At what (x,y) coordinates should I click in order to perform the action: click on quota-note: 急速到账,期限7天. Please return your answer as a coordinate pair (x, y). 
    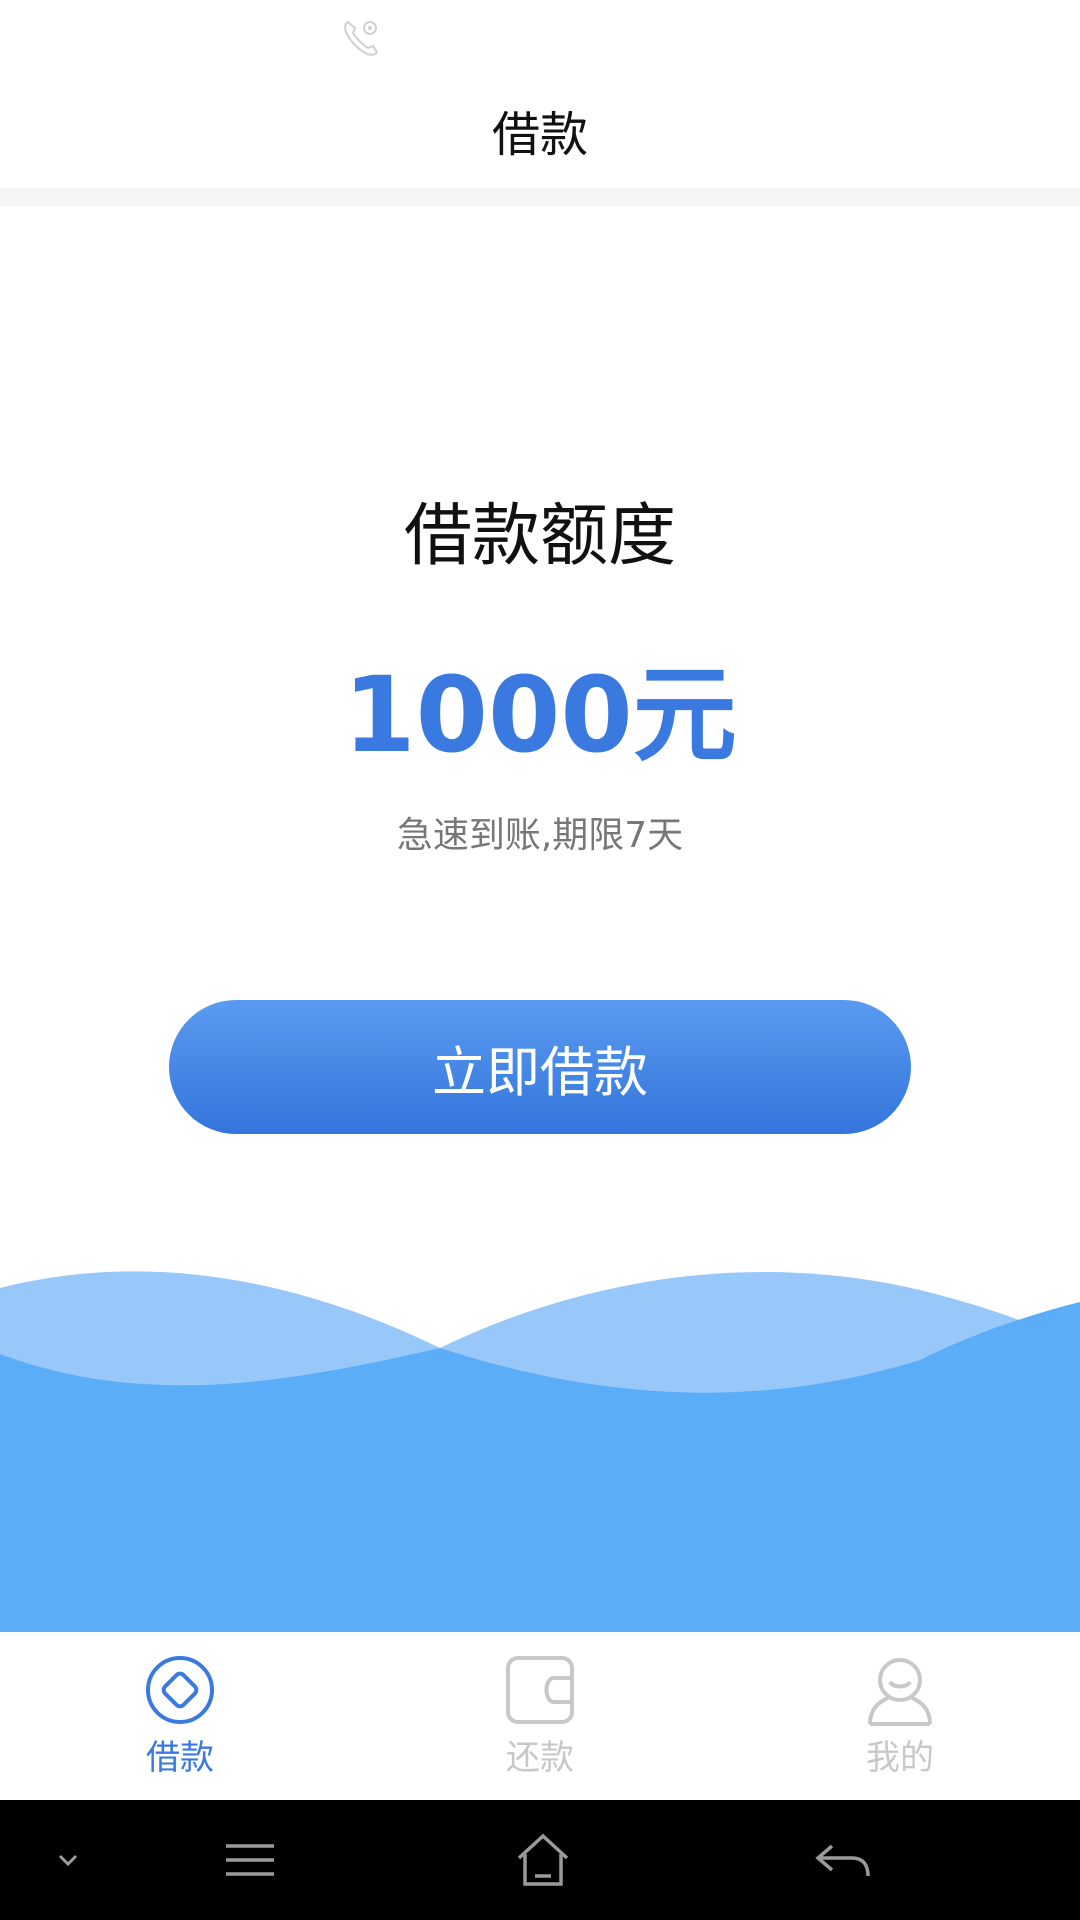
    Looking at the image, I should click on (540, 835).